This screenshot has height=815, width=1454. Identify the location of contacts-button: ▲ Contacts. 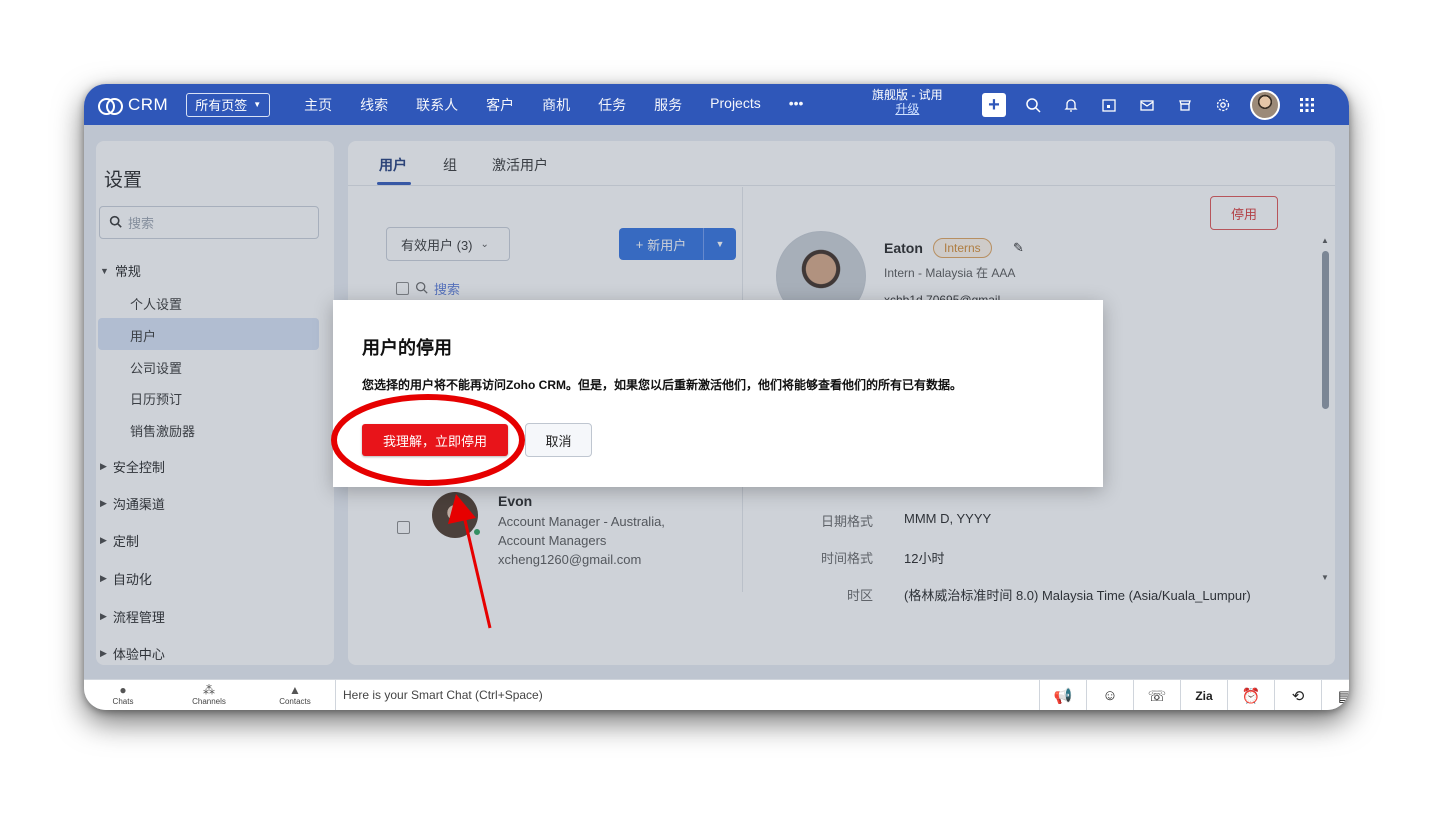
(295, 694).